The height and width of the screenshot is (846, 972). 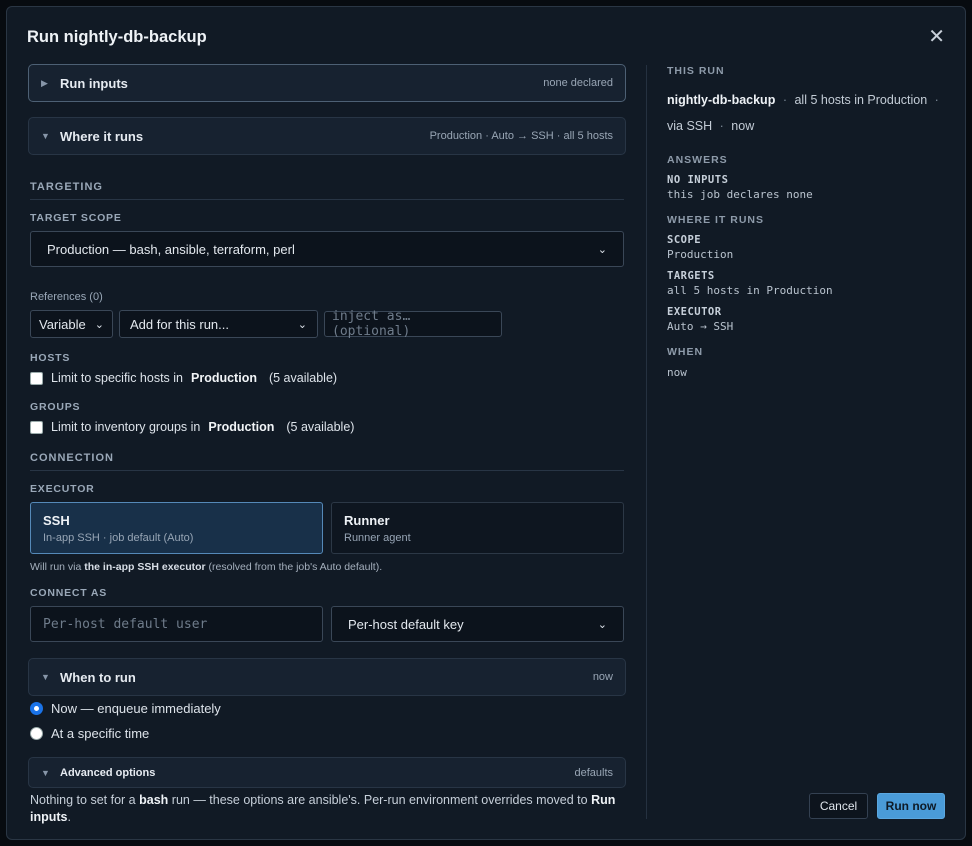 What do you see at coordinates (377, 538) in the screenshot?
I see `executor-desc: Runner agent` at bounding box center [377, 538].